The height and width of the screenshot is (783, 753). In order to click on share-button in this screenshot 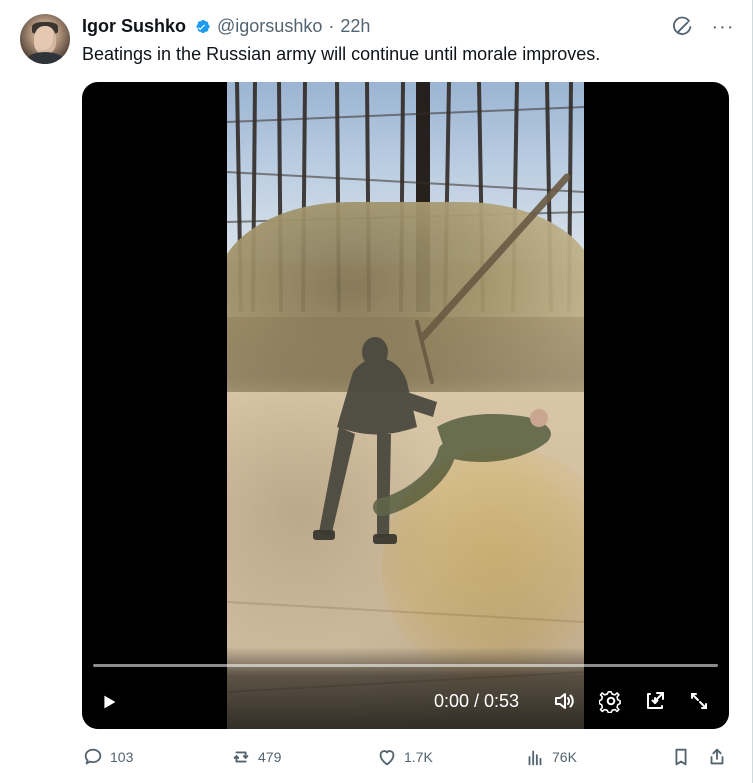, I will do `click(717, 757)`.